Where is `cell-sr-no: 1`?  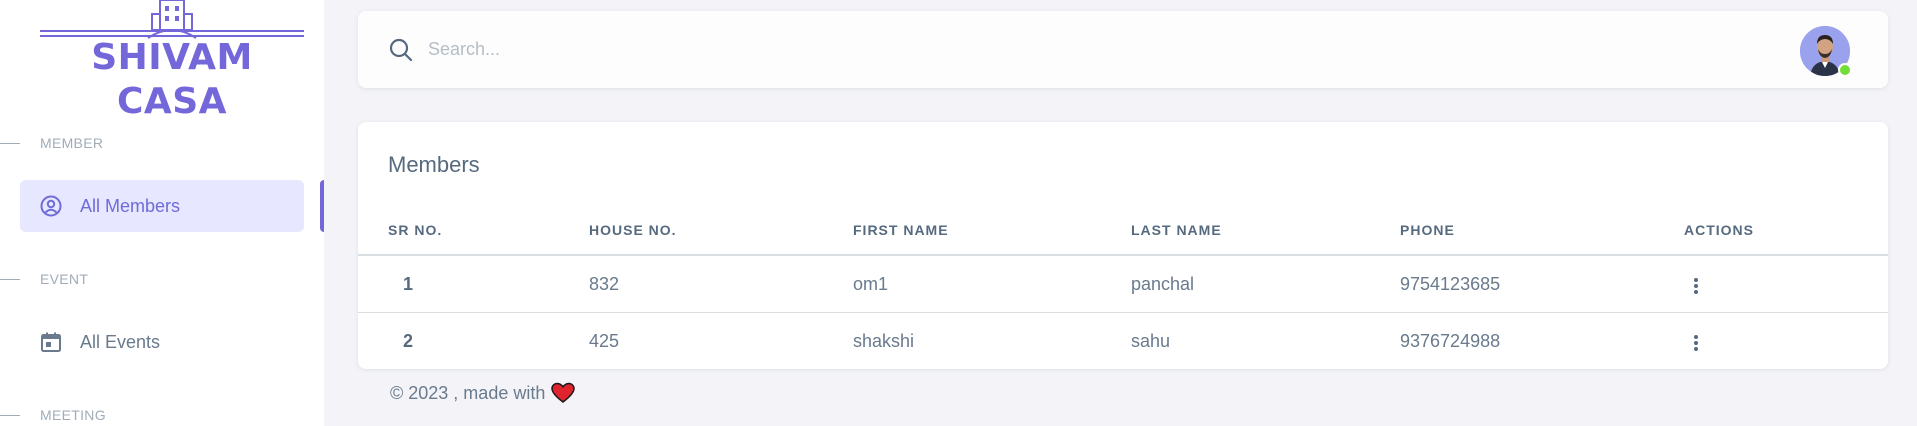
cell-sr-no: 1 is located at coordinates (408, 284).